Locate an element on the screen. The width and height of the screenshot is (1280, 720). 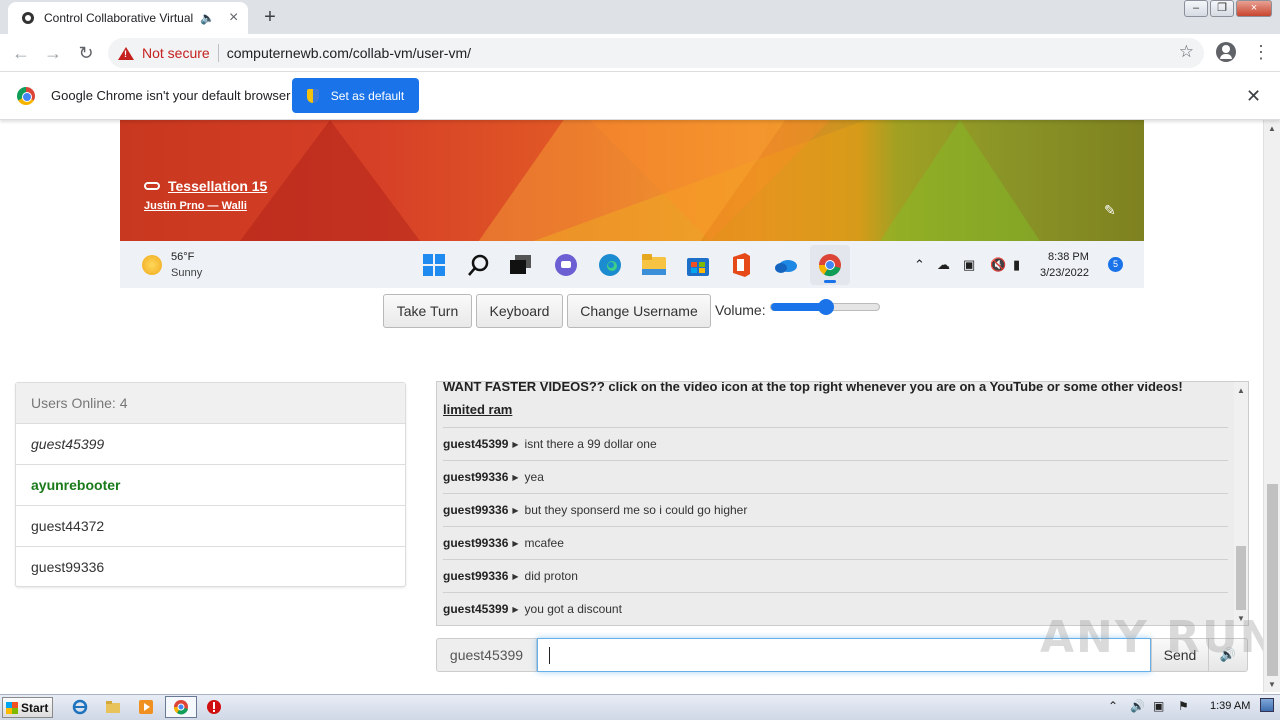
ie-icon is located at coordinates (80, 707).